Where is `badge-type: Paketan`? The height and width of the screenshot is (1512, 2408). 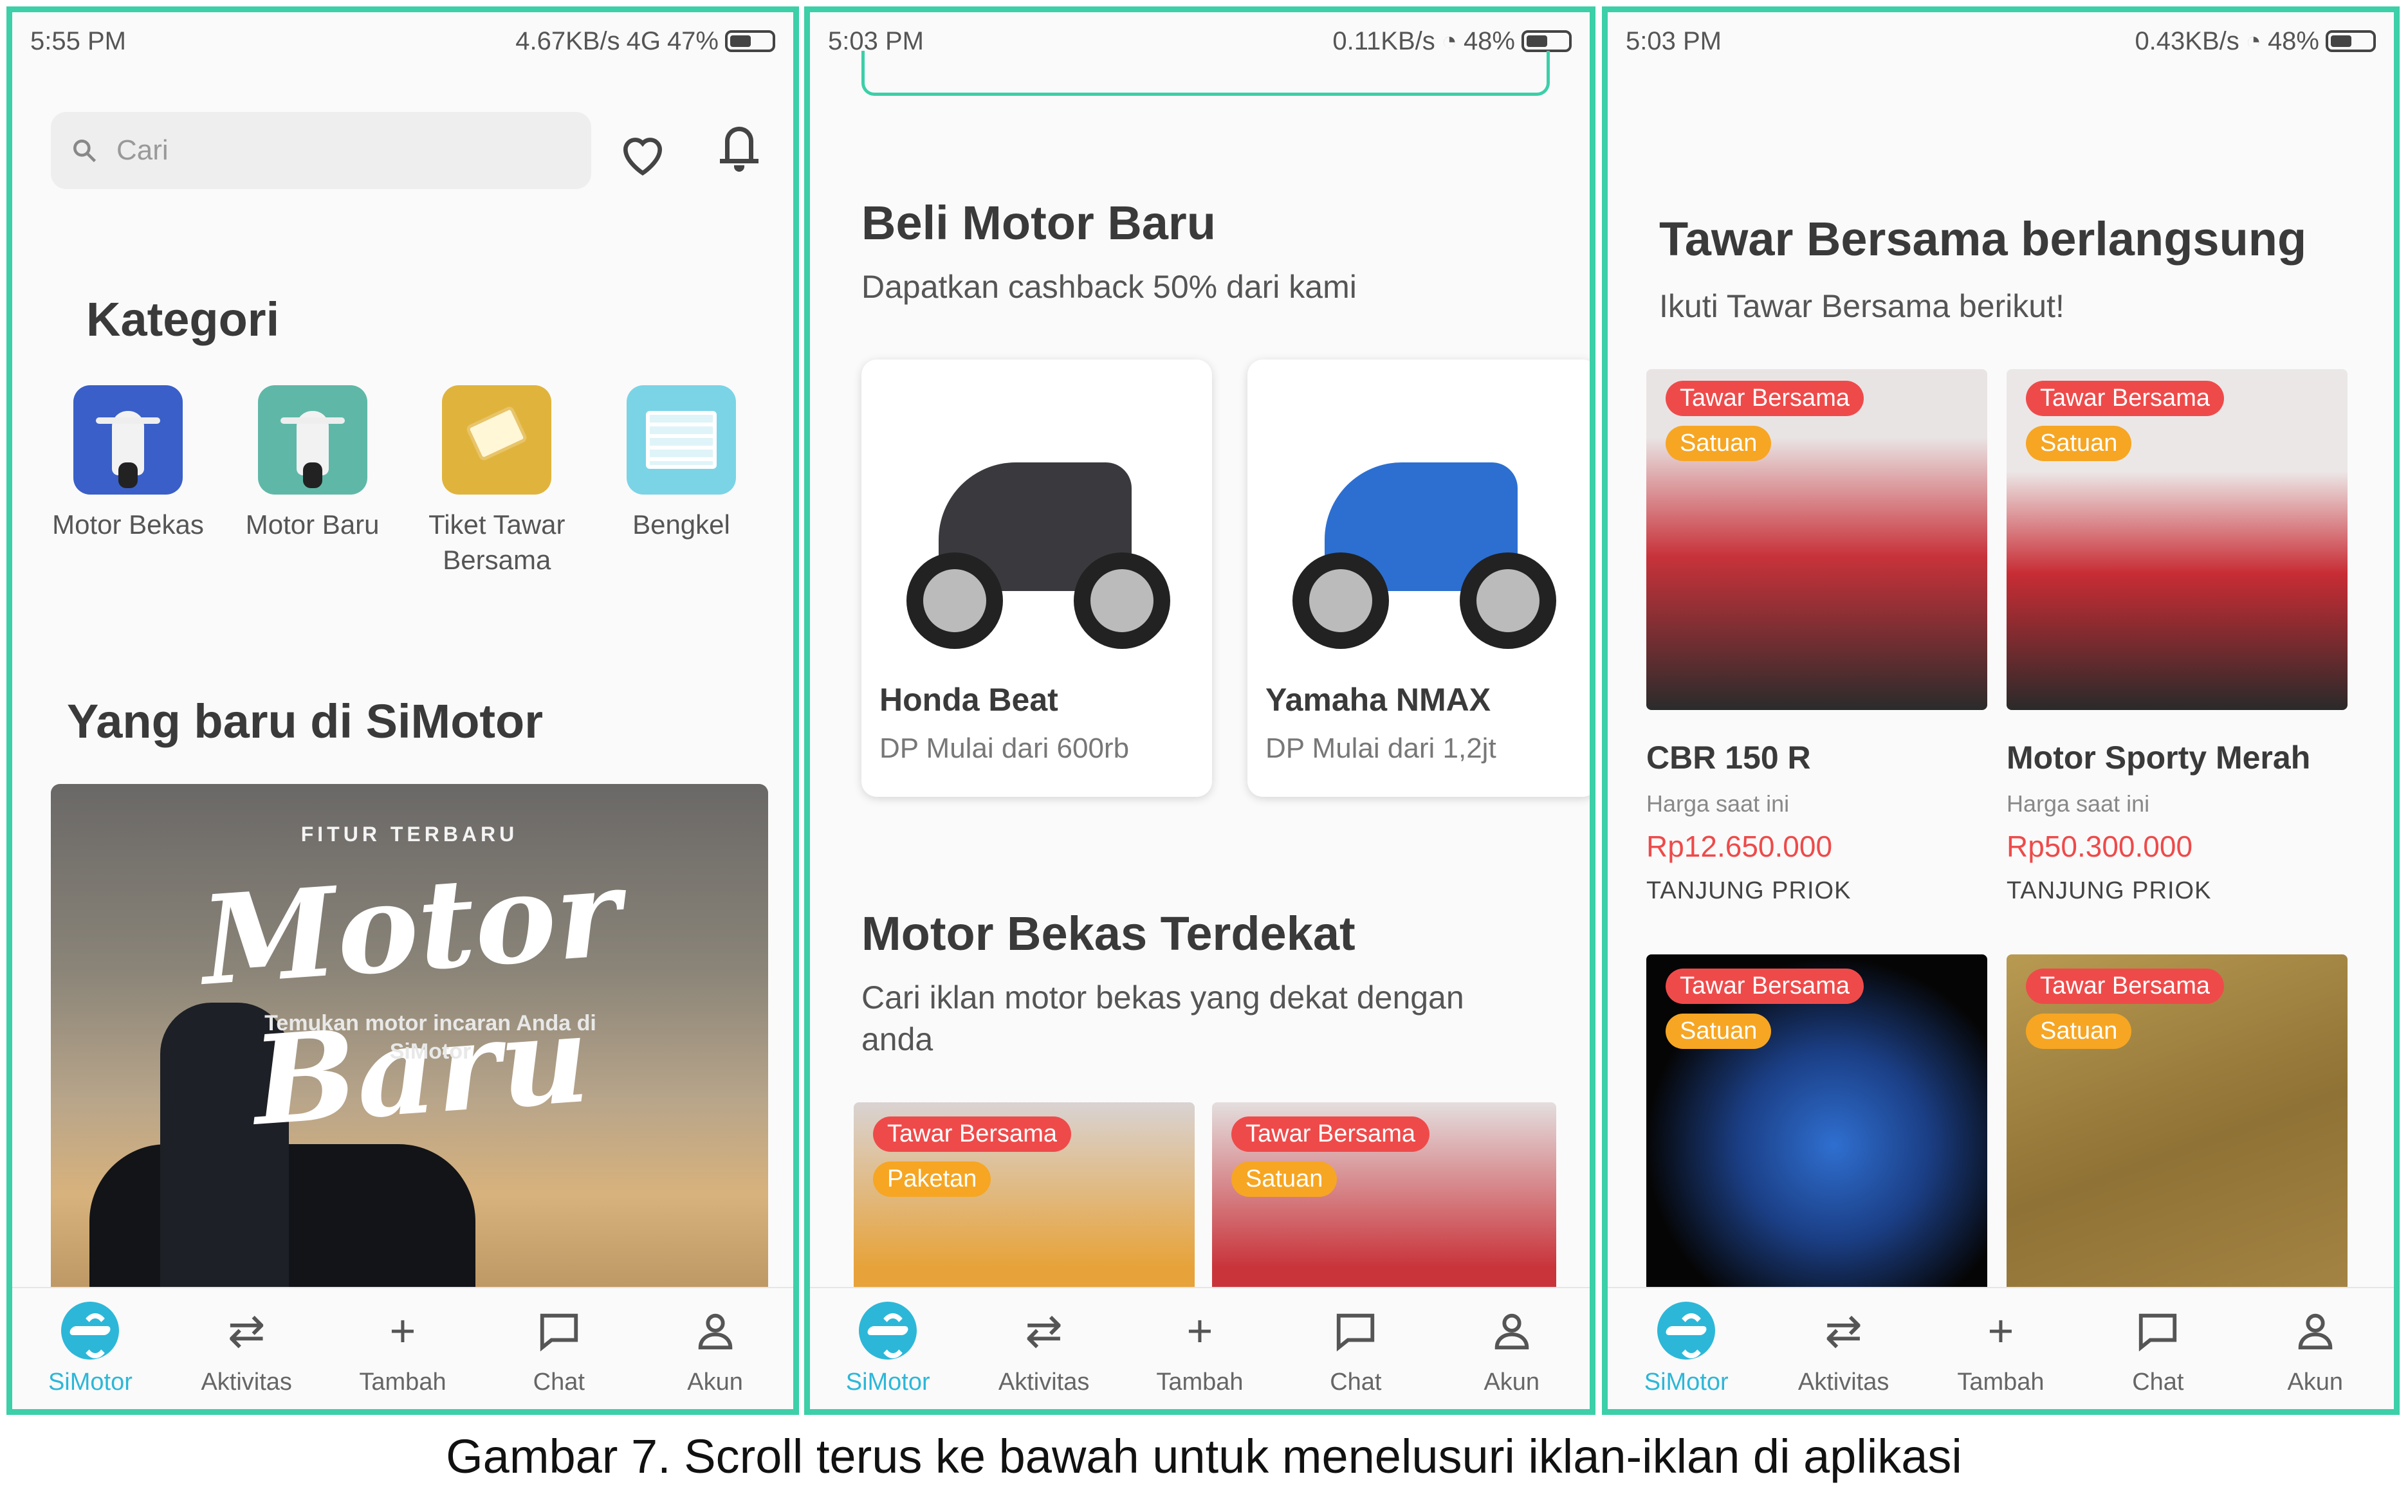 badge-type: Paketan is located at coordinates (932, 1179).